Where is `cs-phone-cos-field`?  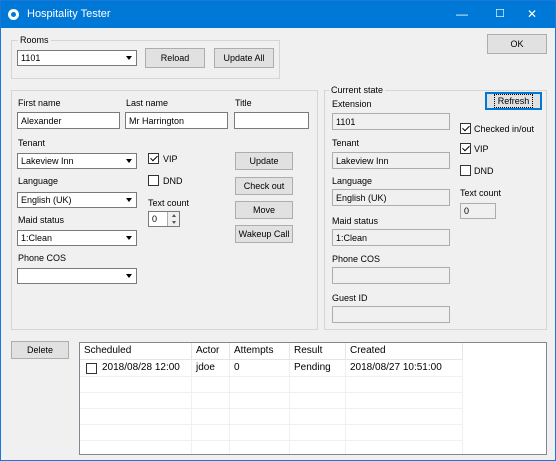 cs-phone-cos-field is located at coordinates (391, 275).